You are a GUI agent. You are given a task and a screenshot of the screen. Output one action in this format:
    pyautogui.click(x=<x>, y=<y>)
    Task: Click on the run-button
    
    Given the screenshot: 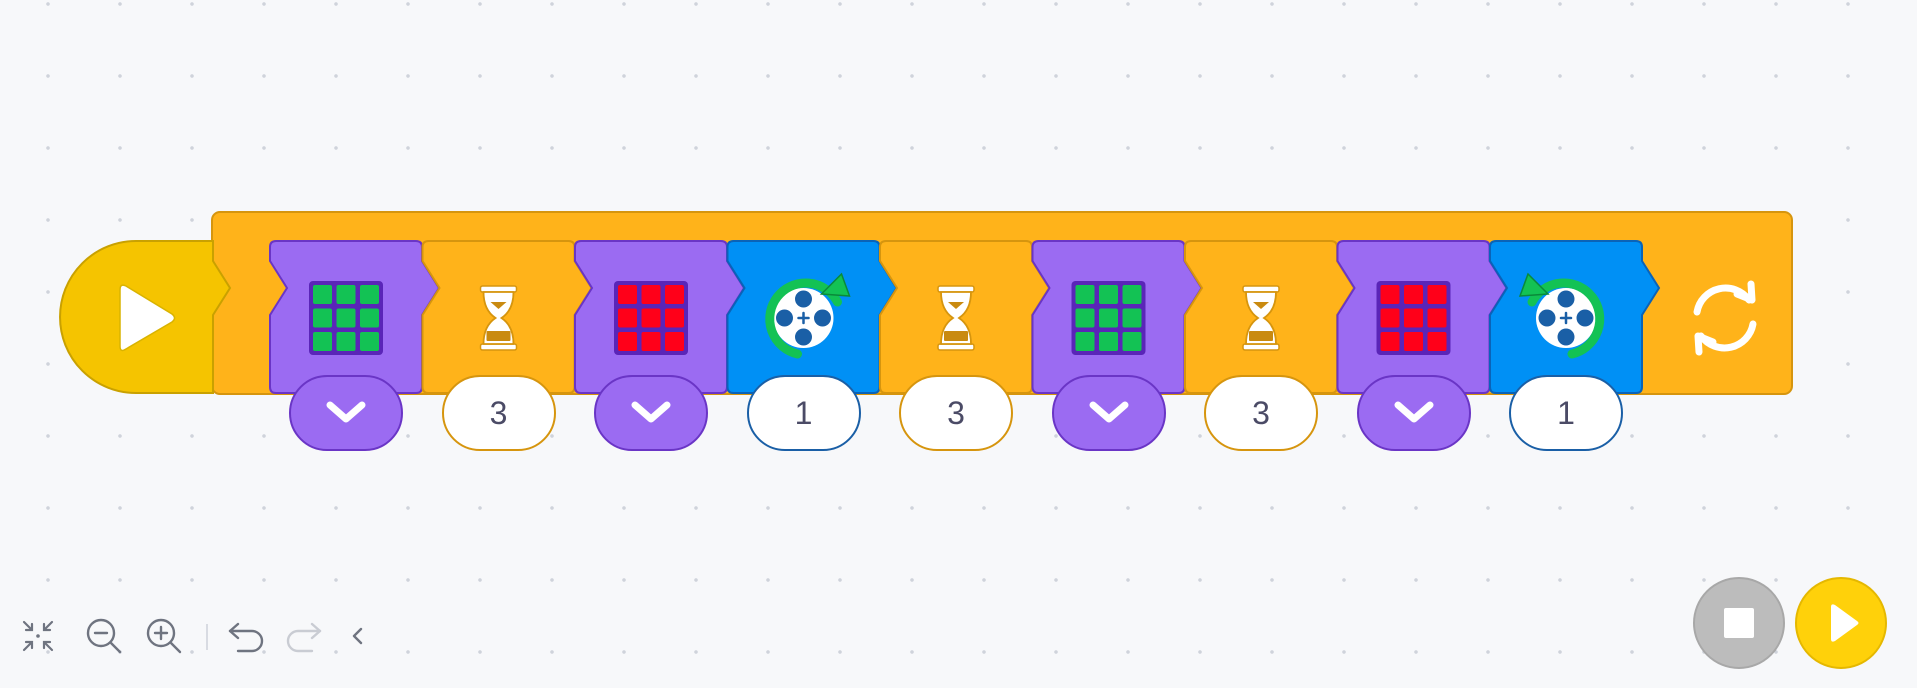 What is the action you would take?
    pyautogui.click(x=1841, y=623)
    